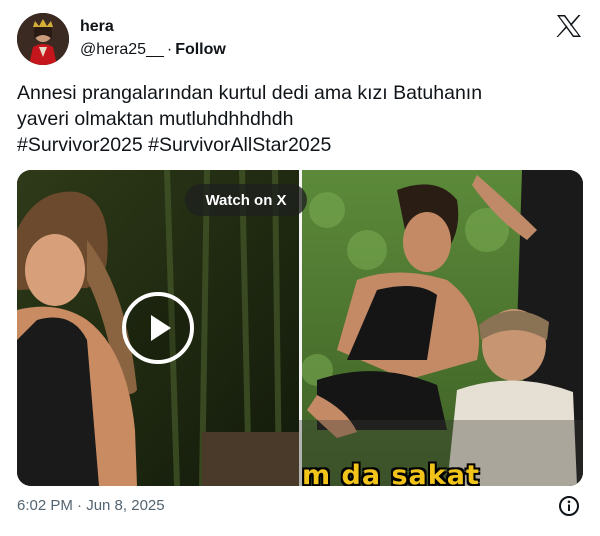 Image resolution: width=600 pixels, height=536 pixels. I want to click on author-name: hera, so click(97, 27).